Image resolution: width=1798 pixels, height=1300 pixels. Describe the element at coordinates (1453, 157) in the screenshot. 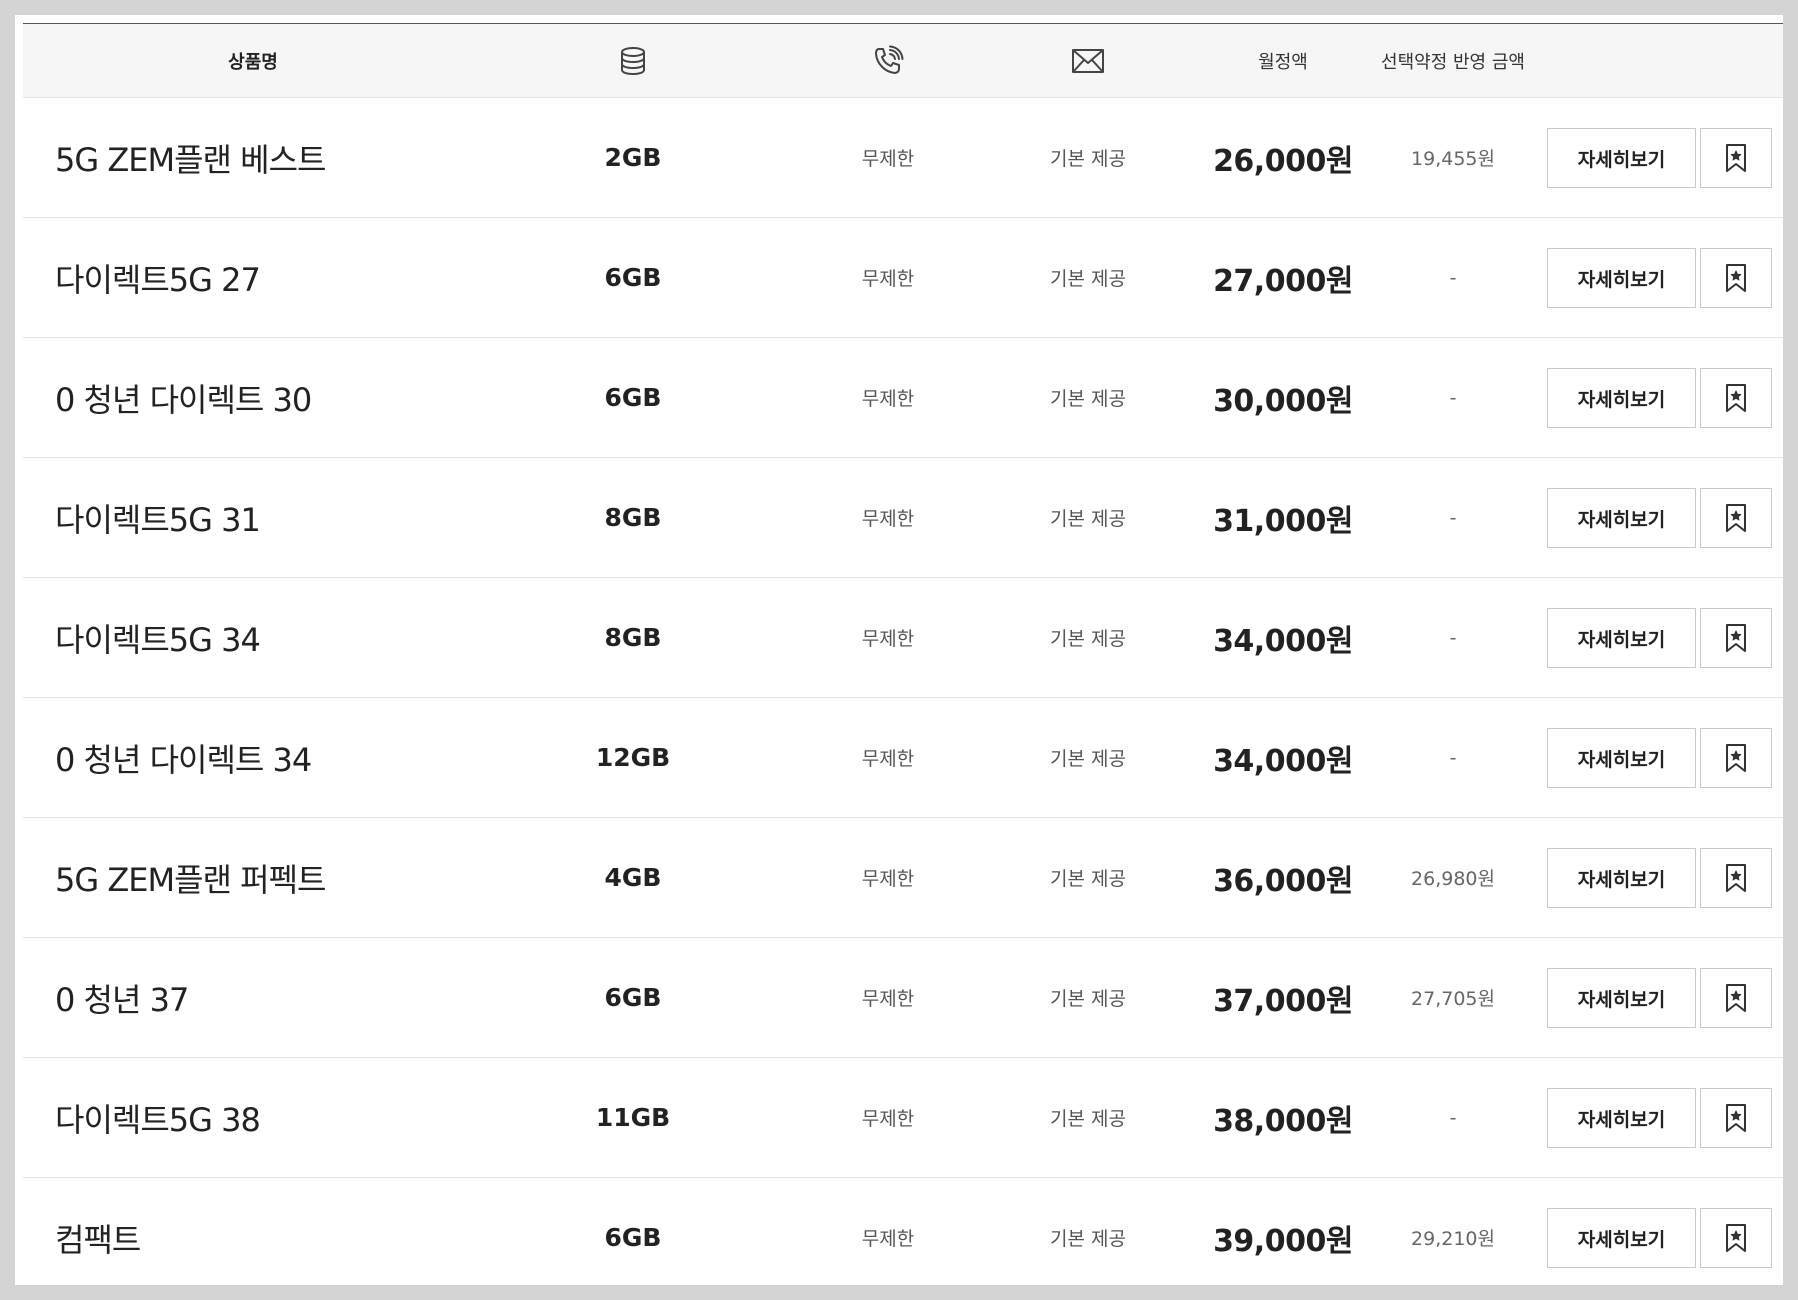

I see `plan-selective-price-cell: 19,455원` at that location.